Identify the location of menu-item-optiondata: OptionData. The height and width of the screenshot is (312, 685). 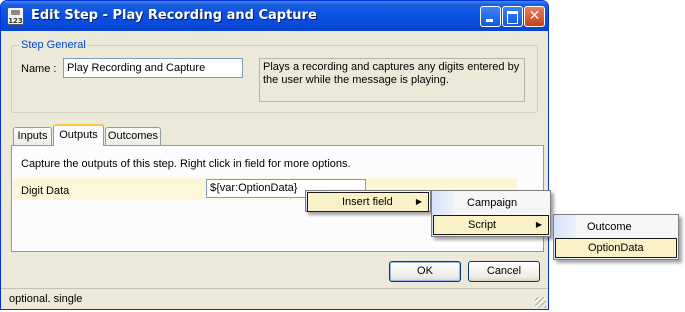
(616, 248).